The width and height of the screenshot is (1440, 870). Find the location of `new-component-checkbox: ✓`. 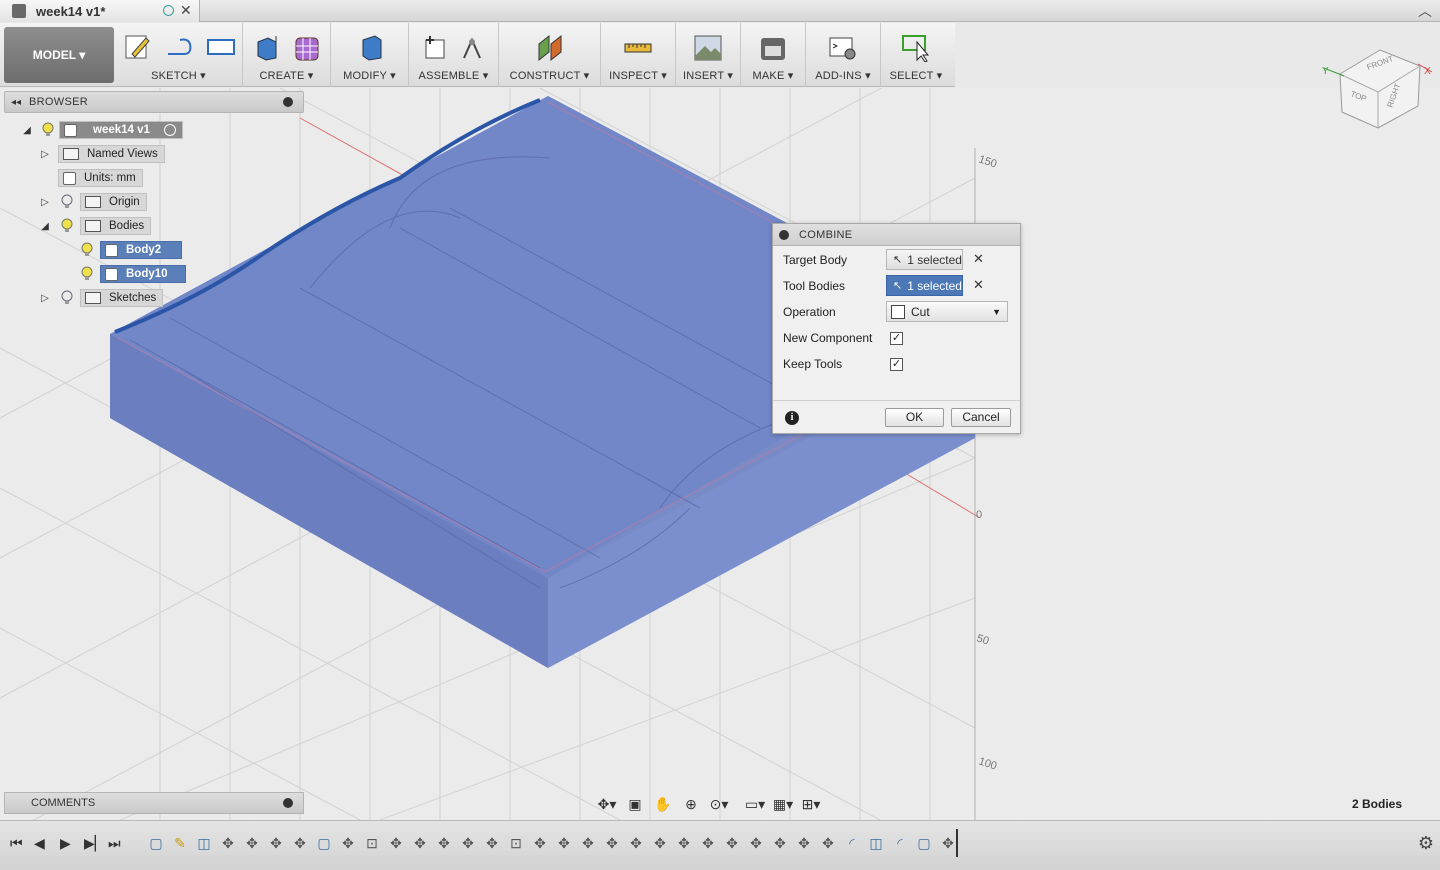

new-component-checkbox: ✓ is located at coordinates (896, 338).